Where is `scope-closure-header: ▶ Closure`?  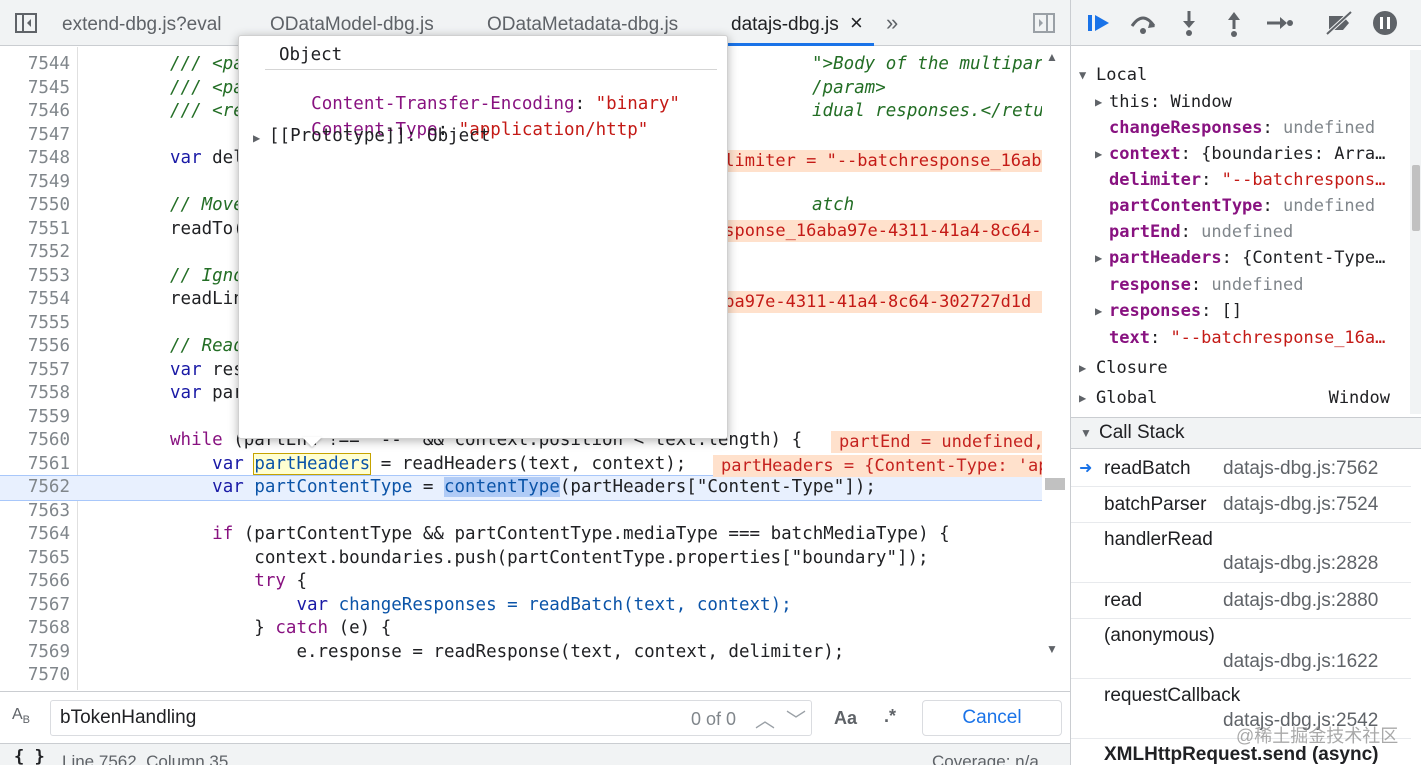 scope-closure-header: ▶ Closure is located at coordinates (1241, 368).